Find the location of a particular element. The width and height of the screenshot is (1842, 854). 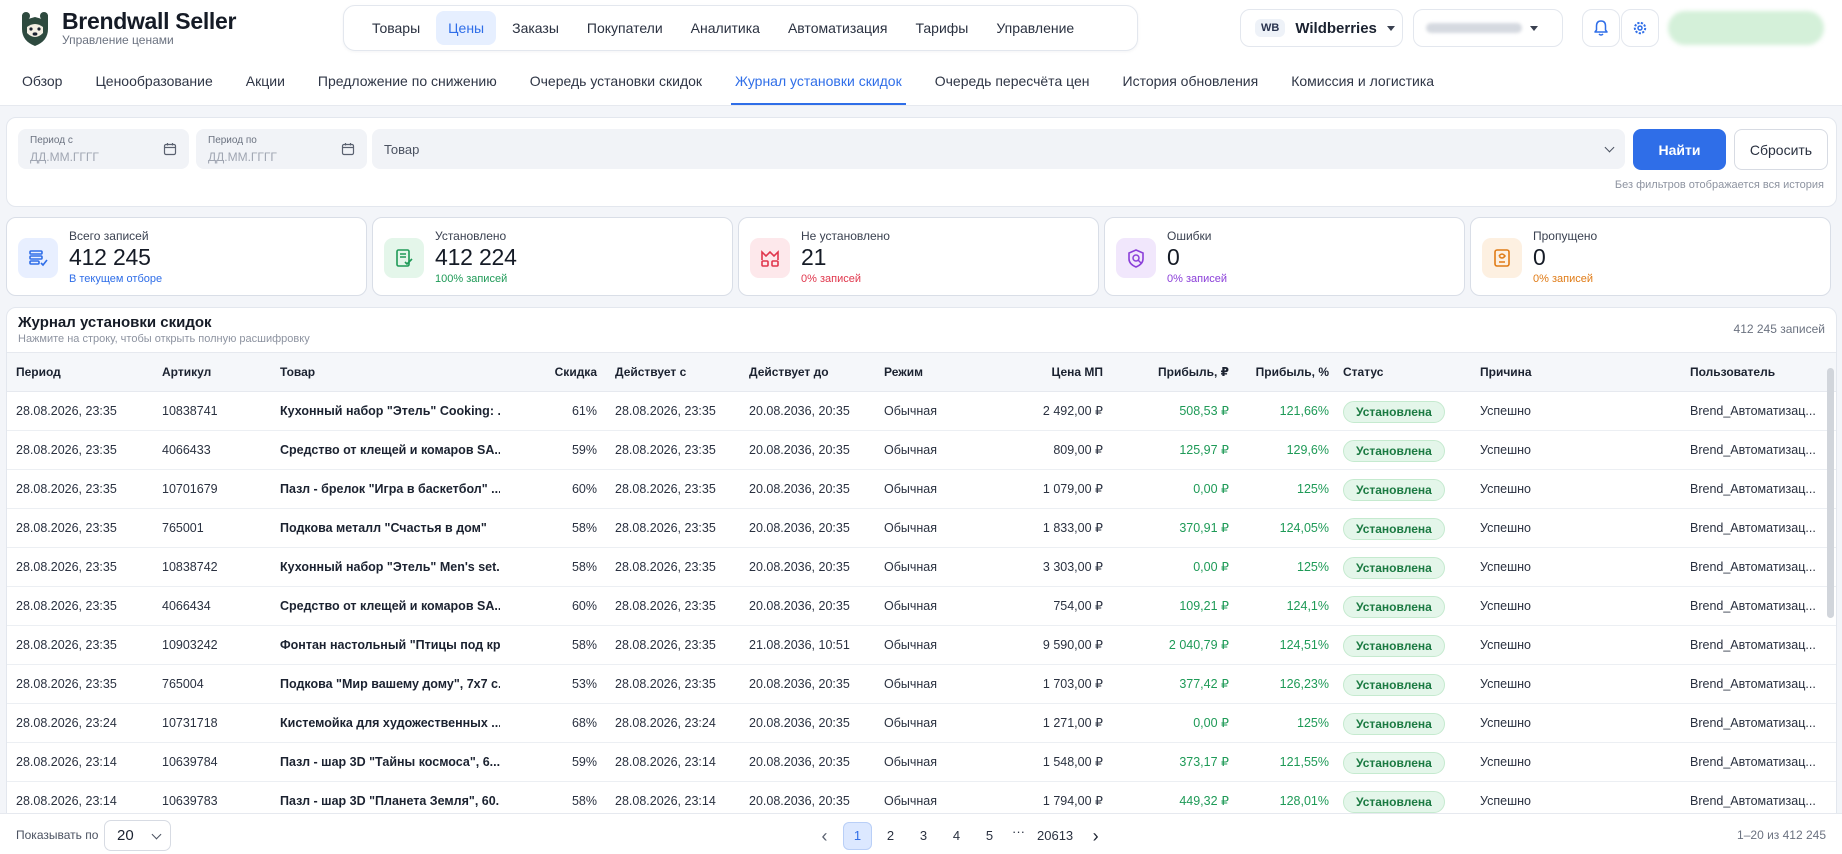

cell-valid-from: 28.08.2026, 23:24 is located at coordinates (665, 723).